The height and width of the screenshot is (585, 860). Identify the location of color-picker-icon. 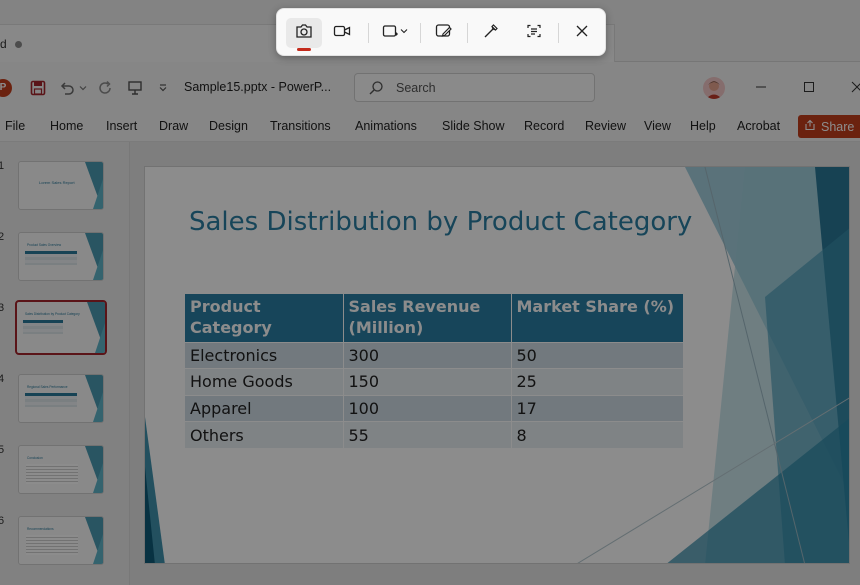
(491, 33).